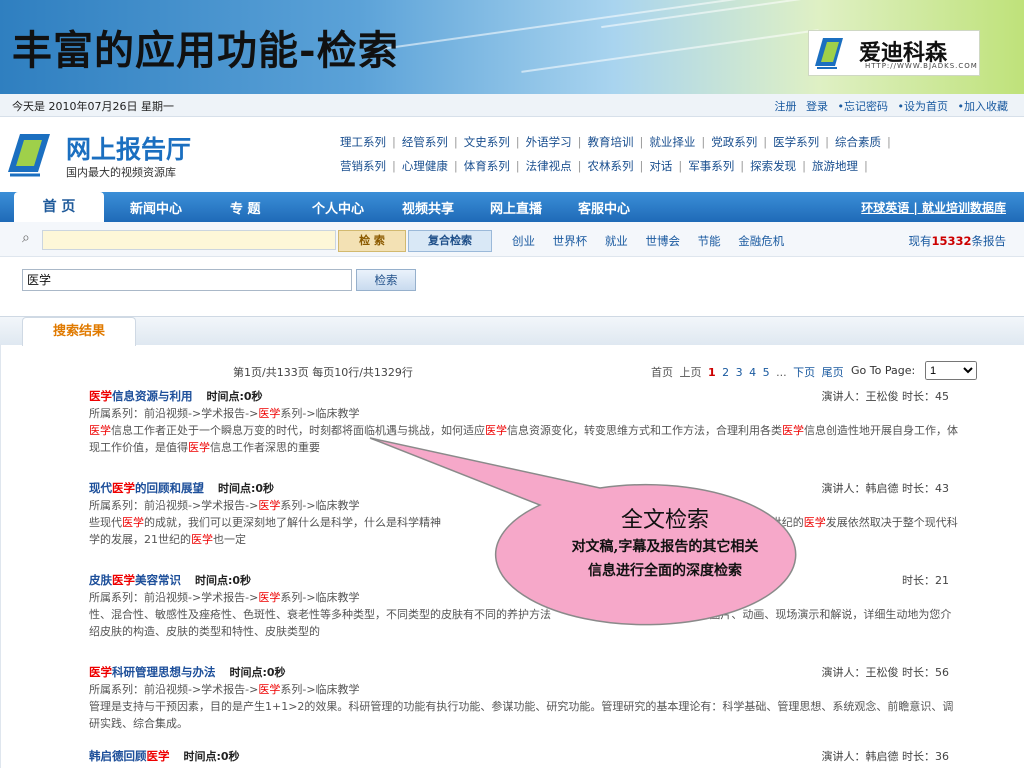  Describe the element at coordinates (135, 580) in the screenshot. I see `result-title-link: 皮肤医学美容常识` at that location.